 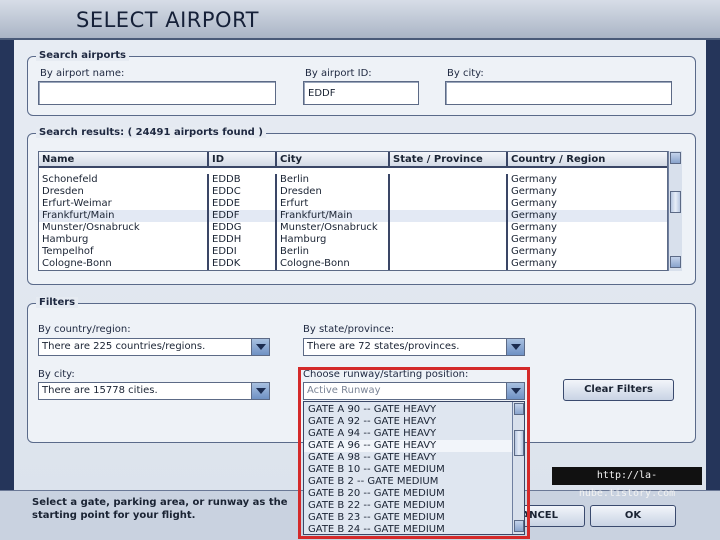 I want to click on scroll-down-icon, so click(x=675, y=262).